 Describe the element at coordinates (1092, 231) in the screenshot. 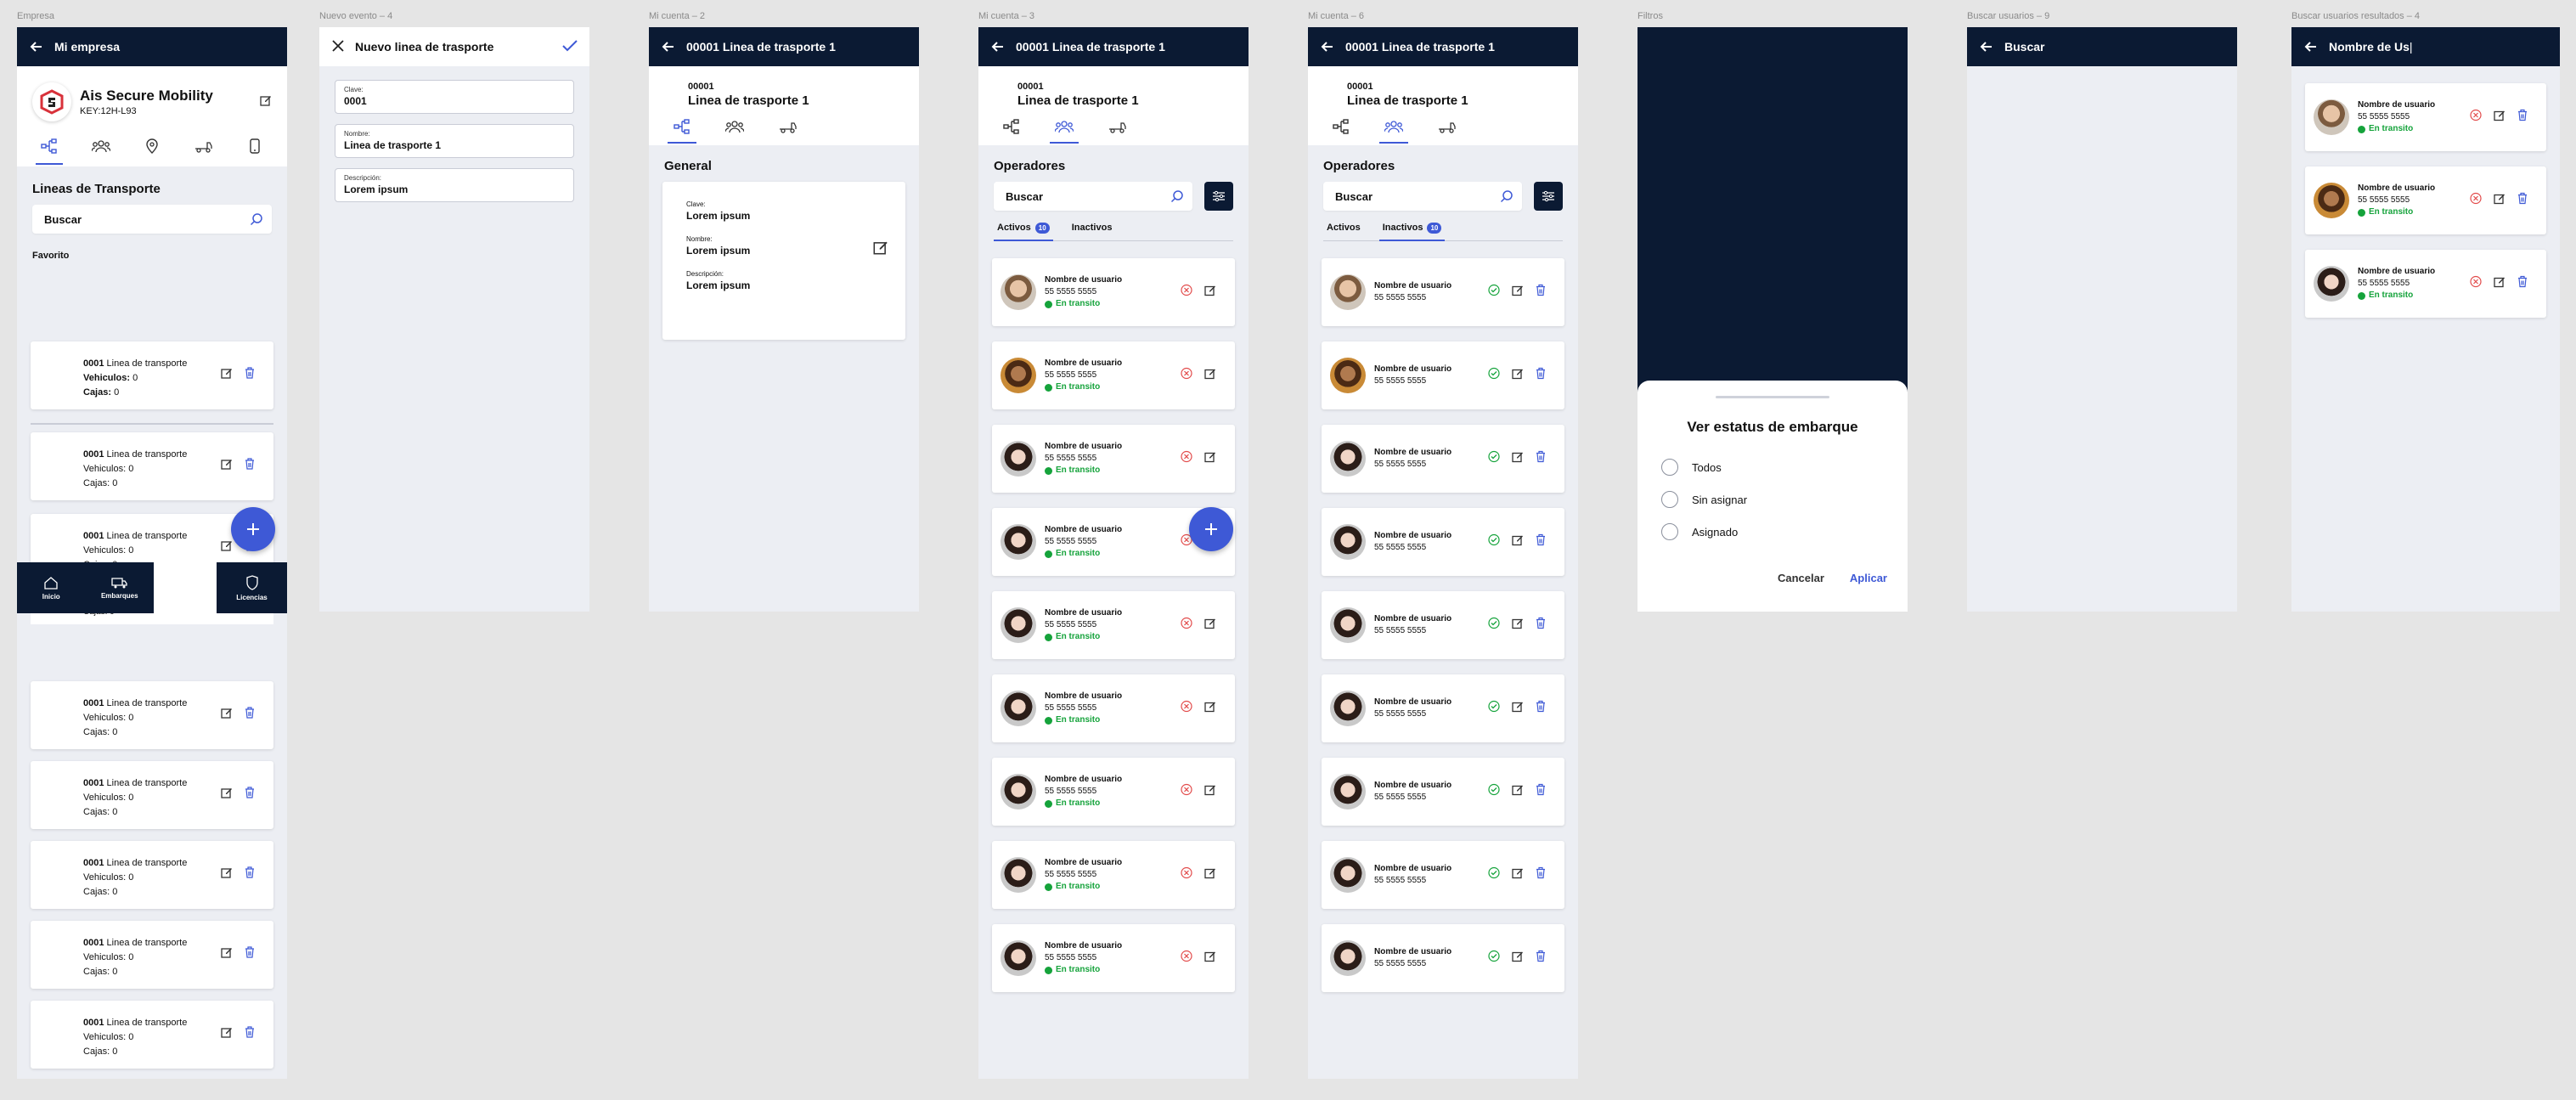

I see `tab-inactivos: Inactivos` at that location.